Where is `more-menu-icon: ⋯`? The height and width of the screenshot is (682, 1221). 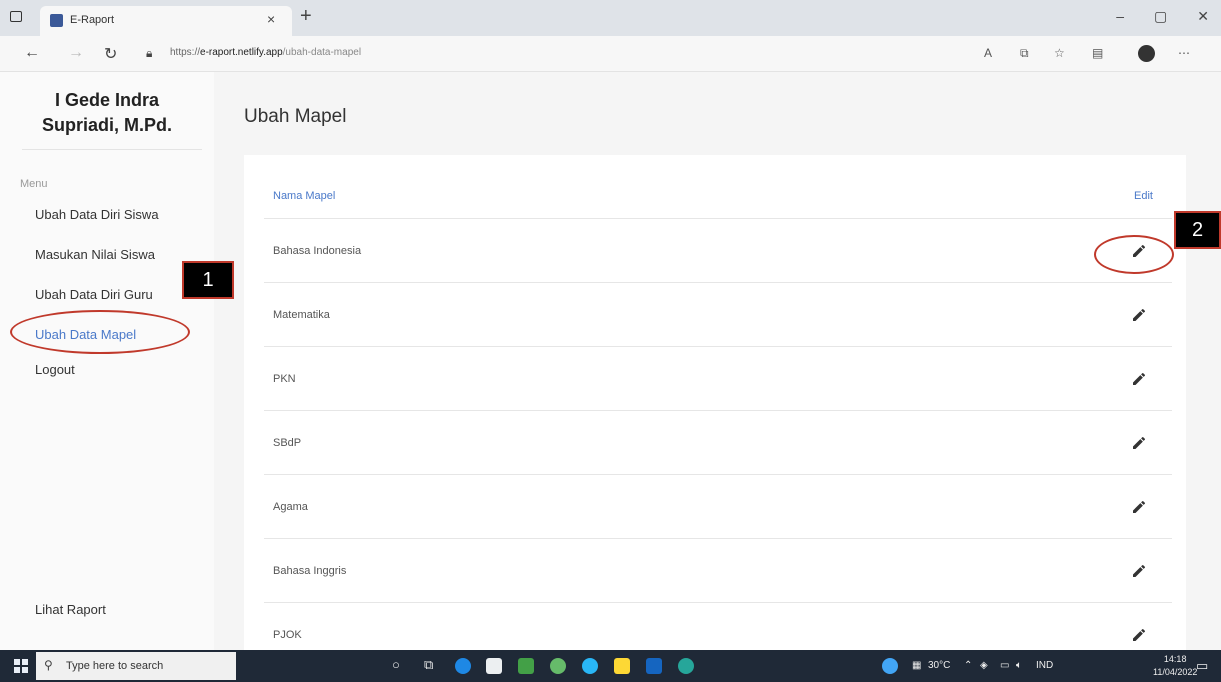 more-menu-icon: ⋯ is located at coordinates (1184, 53).